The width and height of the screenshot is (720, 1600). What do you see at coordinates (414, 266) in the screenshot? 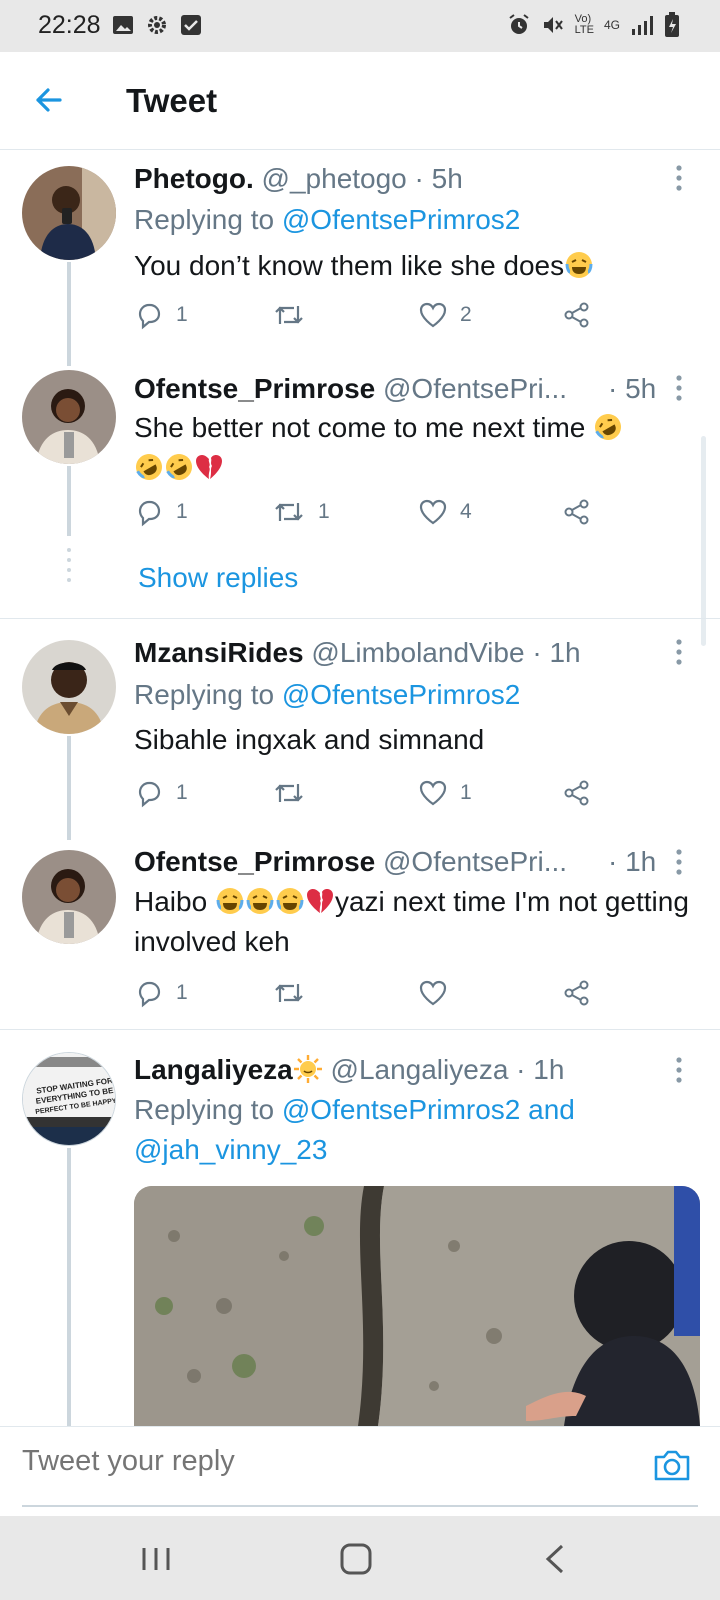
I see `tweet-text: You don’t know them like she does` at bounding box center [414, 266].